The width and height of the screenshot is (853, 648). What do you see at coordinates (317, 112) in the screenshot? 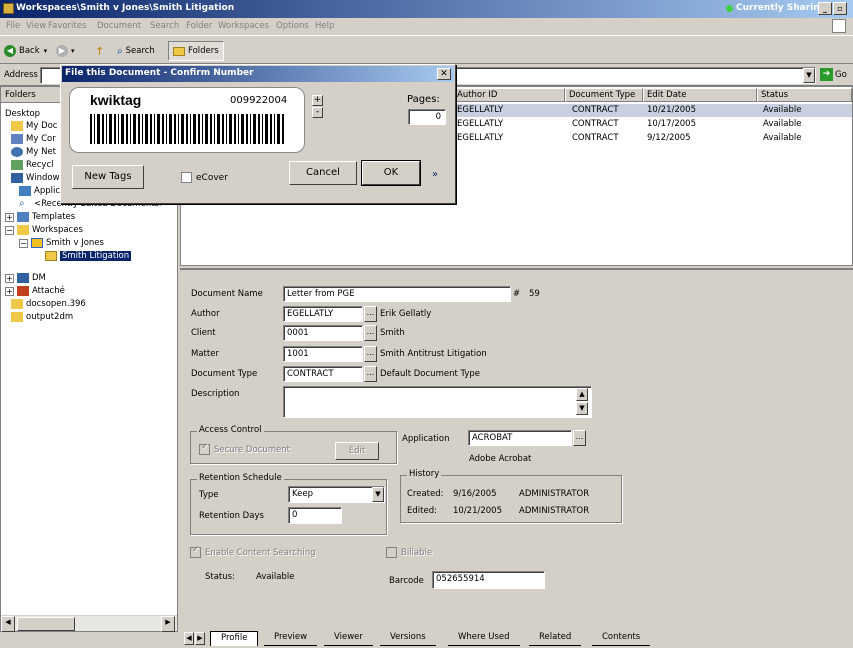
I see `decrement-button: -` at bounding box center [317, 112].